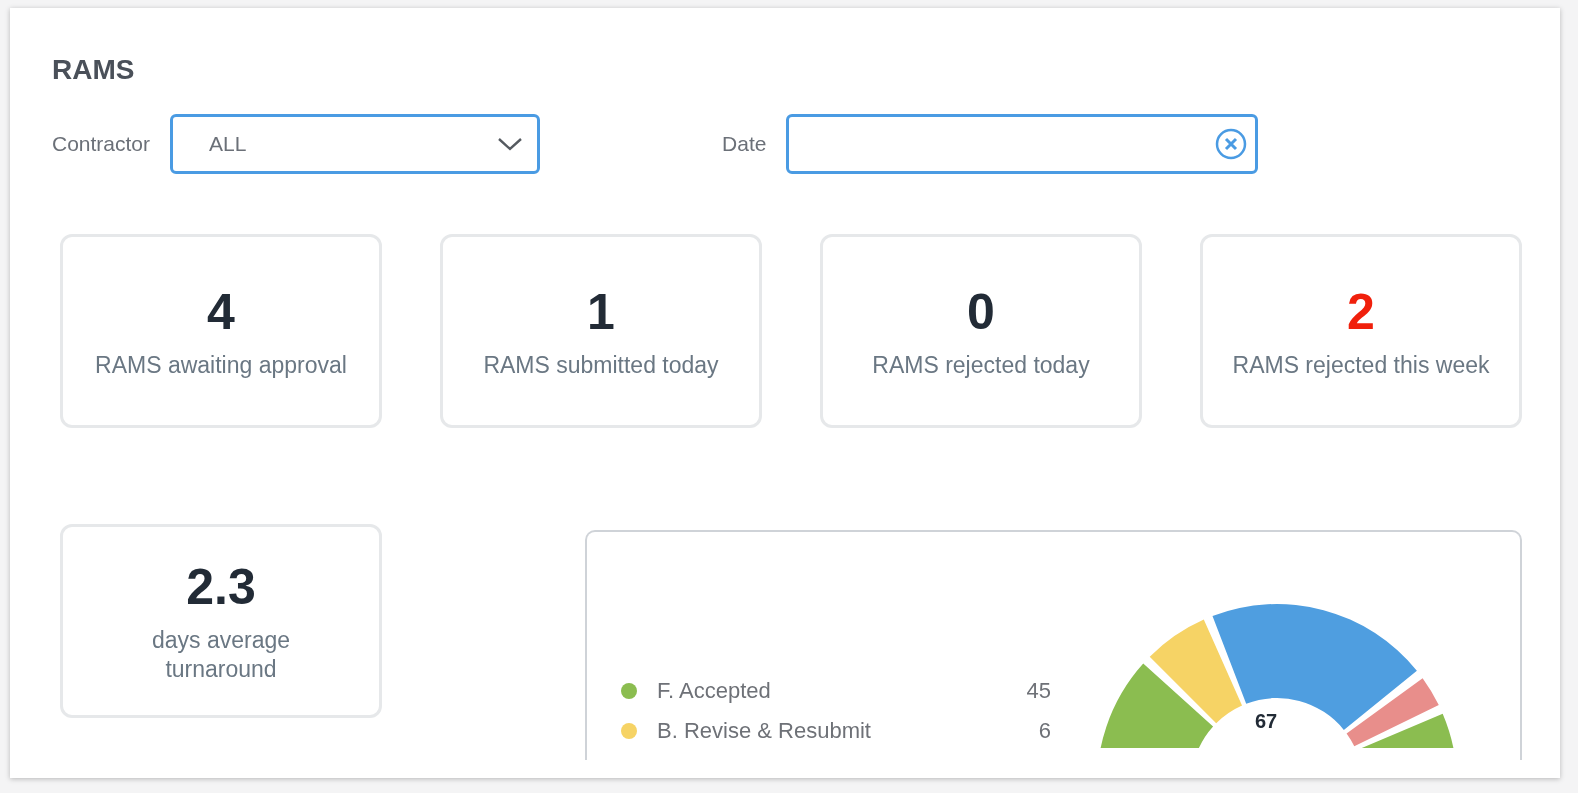 The width and height of the screenshot is (1578, 793). What do you see at coordinates (714, 691) in the screenshot?
I see `legend-label: F. Accepted` at bounding box center [714, 691].